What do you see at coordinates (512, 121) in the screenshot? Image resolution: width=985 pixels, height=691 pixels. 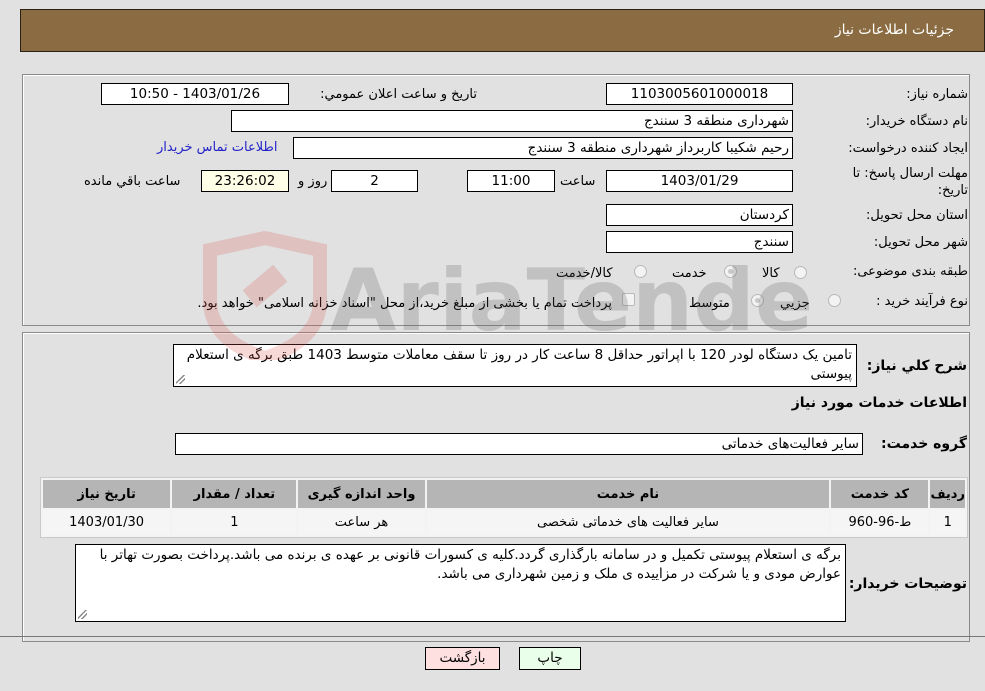 I see `buyer-org-field: شهرداری منطقه 3 سنندج` at bounding box center [512, 121].